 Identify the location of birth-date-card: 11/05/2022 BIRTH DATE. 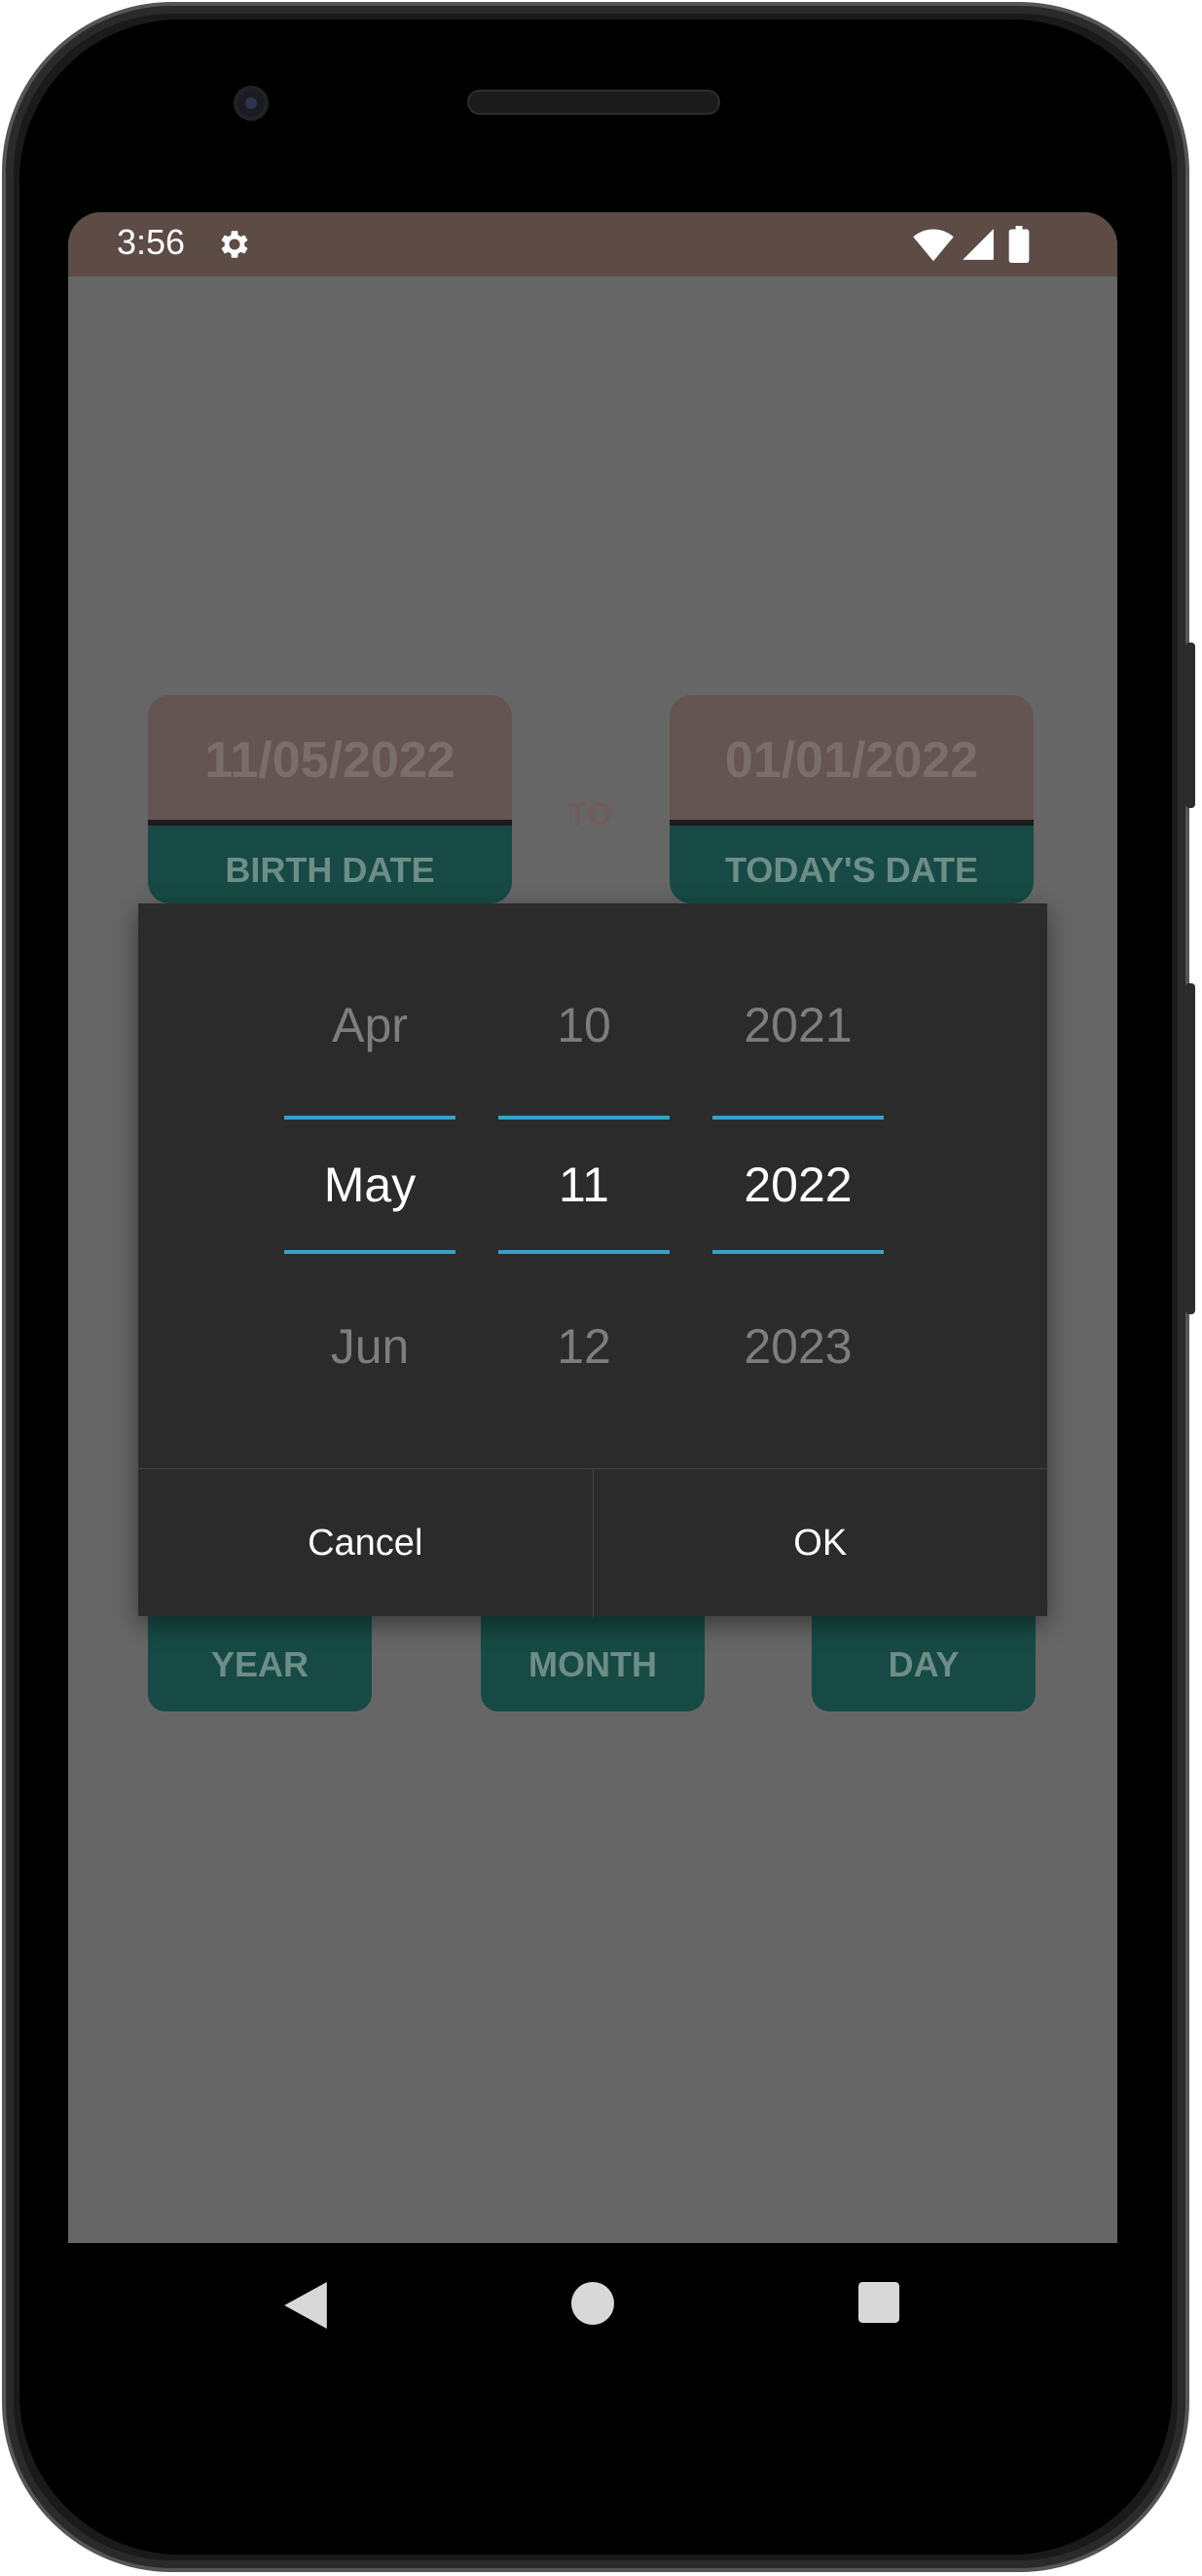
(330, 799).